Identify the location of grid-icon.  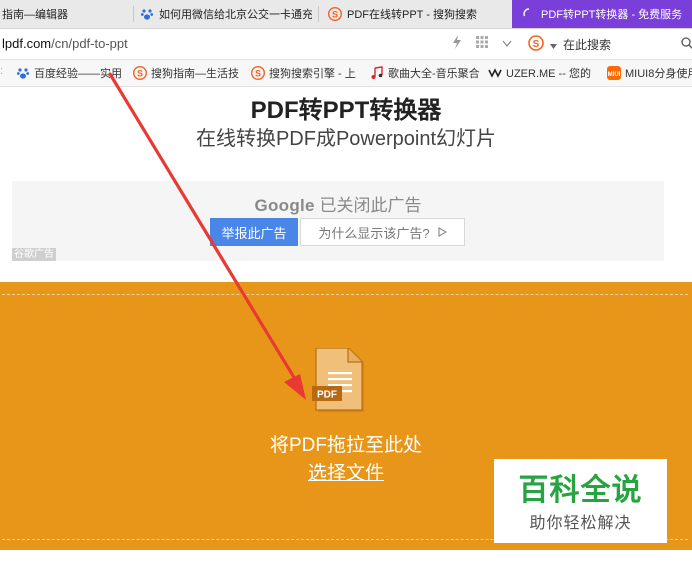
(482, 43).